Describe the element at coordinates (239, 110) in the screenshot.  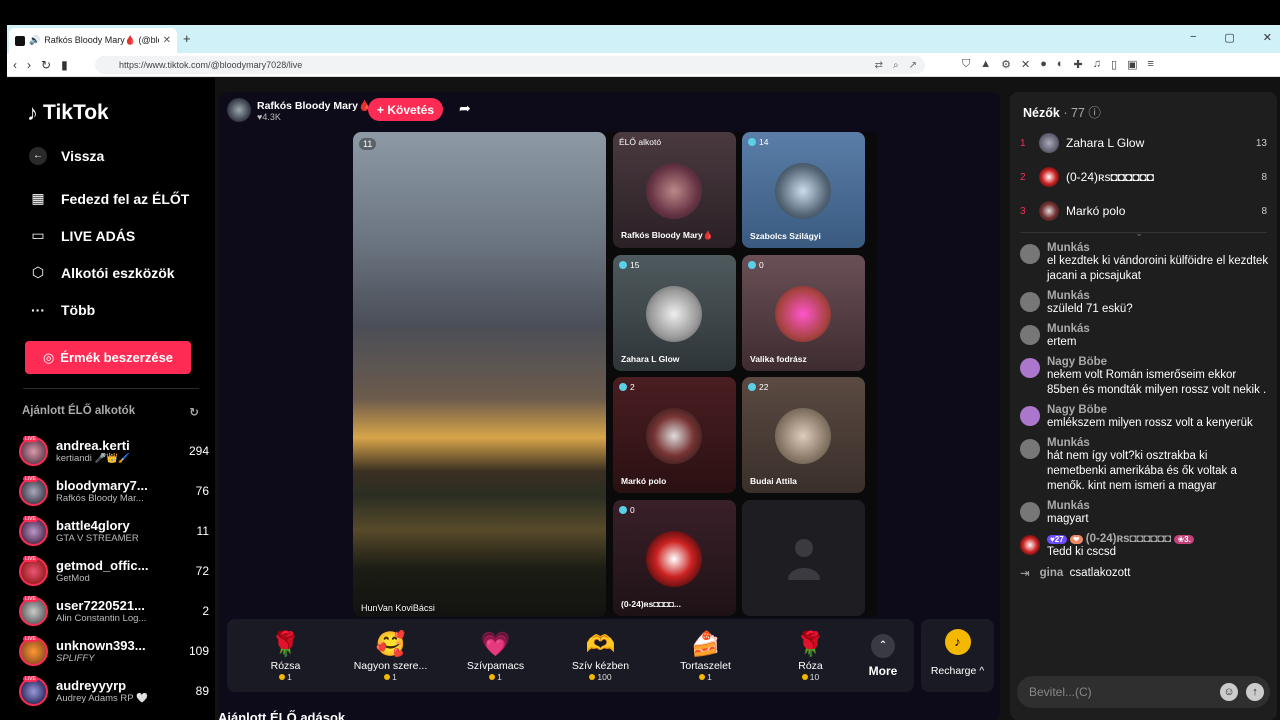
I see `host-avatar` at that location.